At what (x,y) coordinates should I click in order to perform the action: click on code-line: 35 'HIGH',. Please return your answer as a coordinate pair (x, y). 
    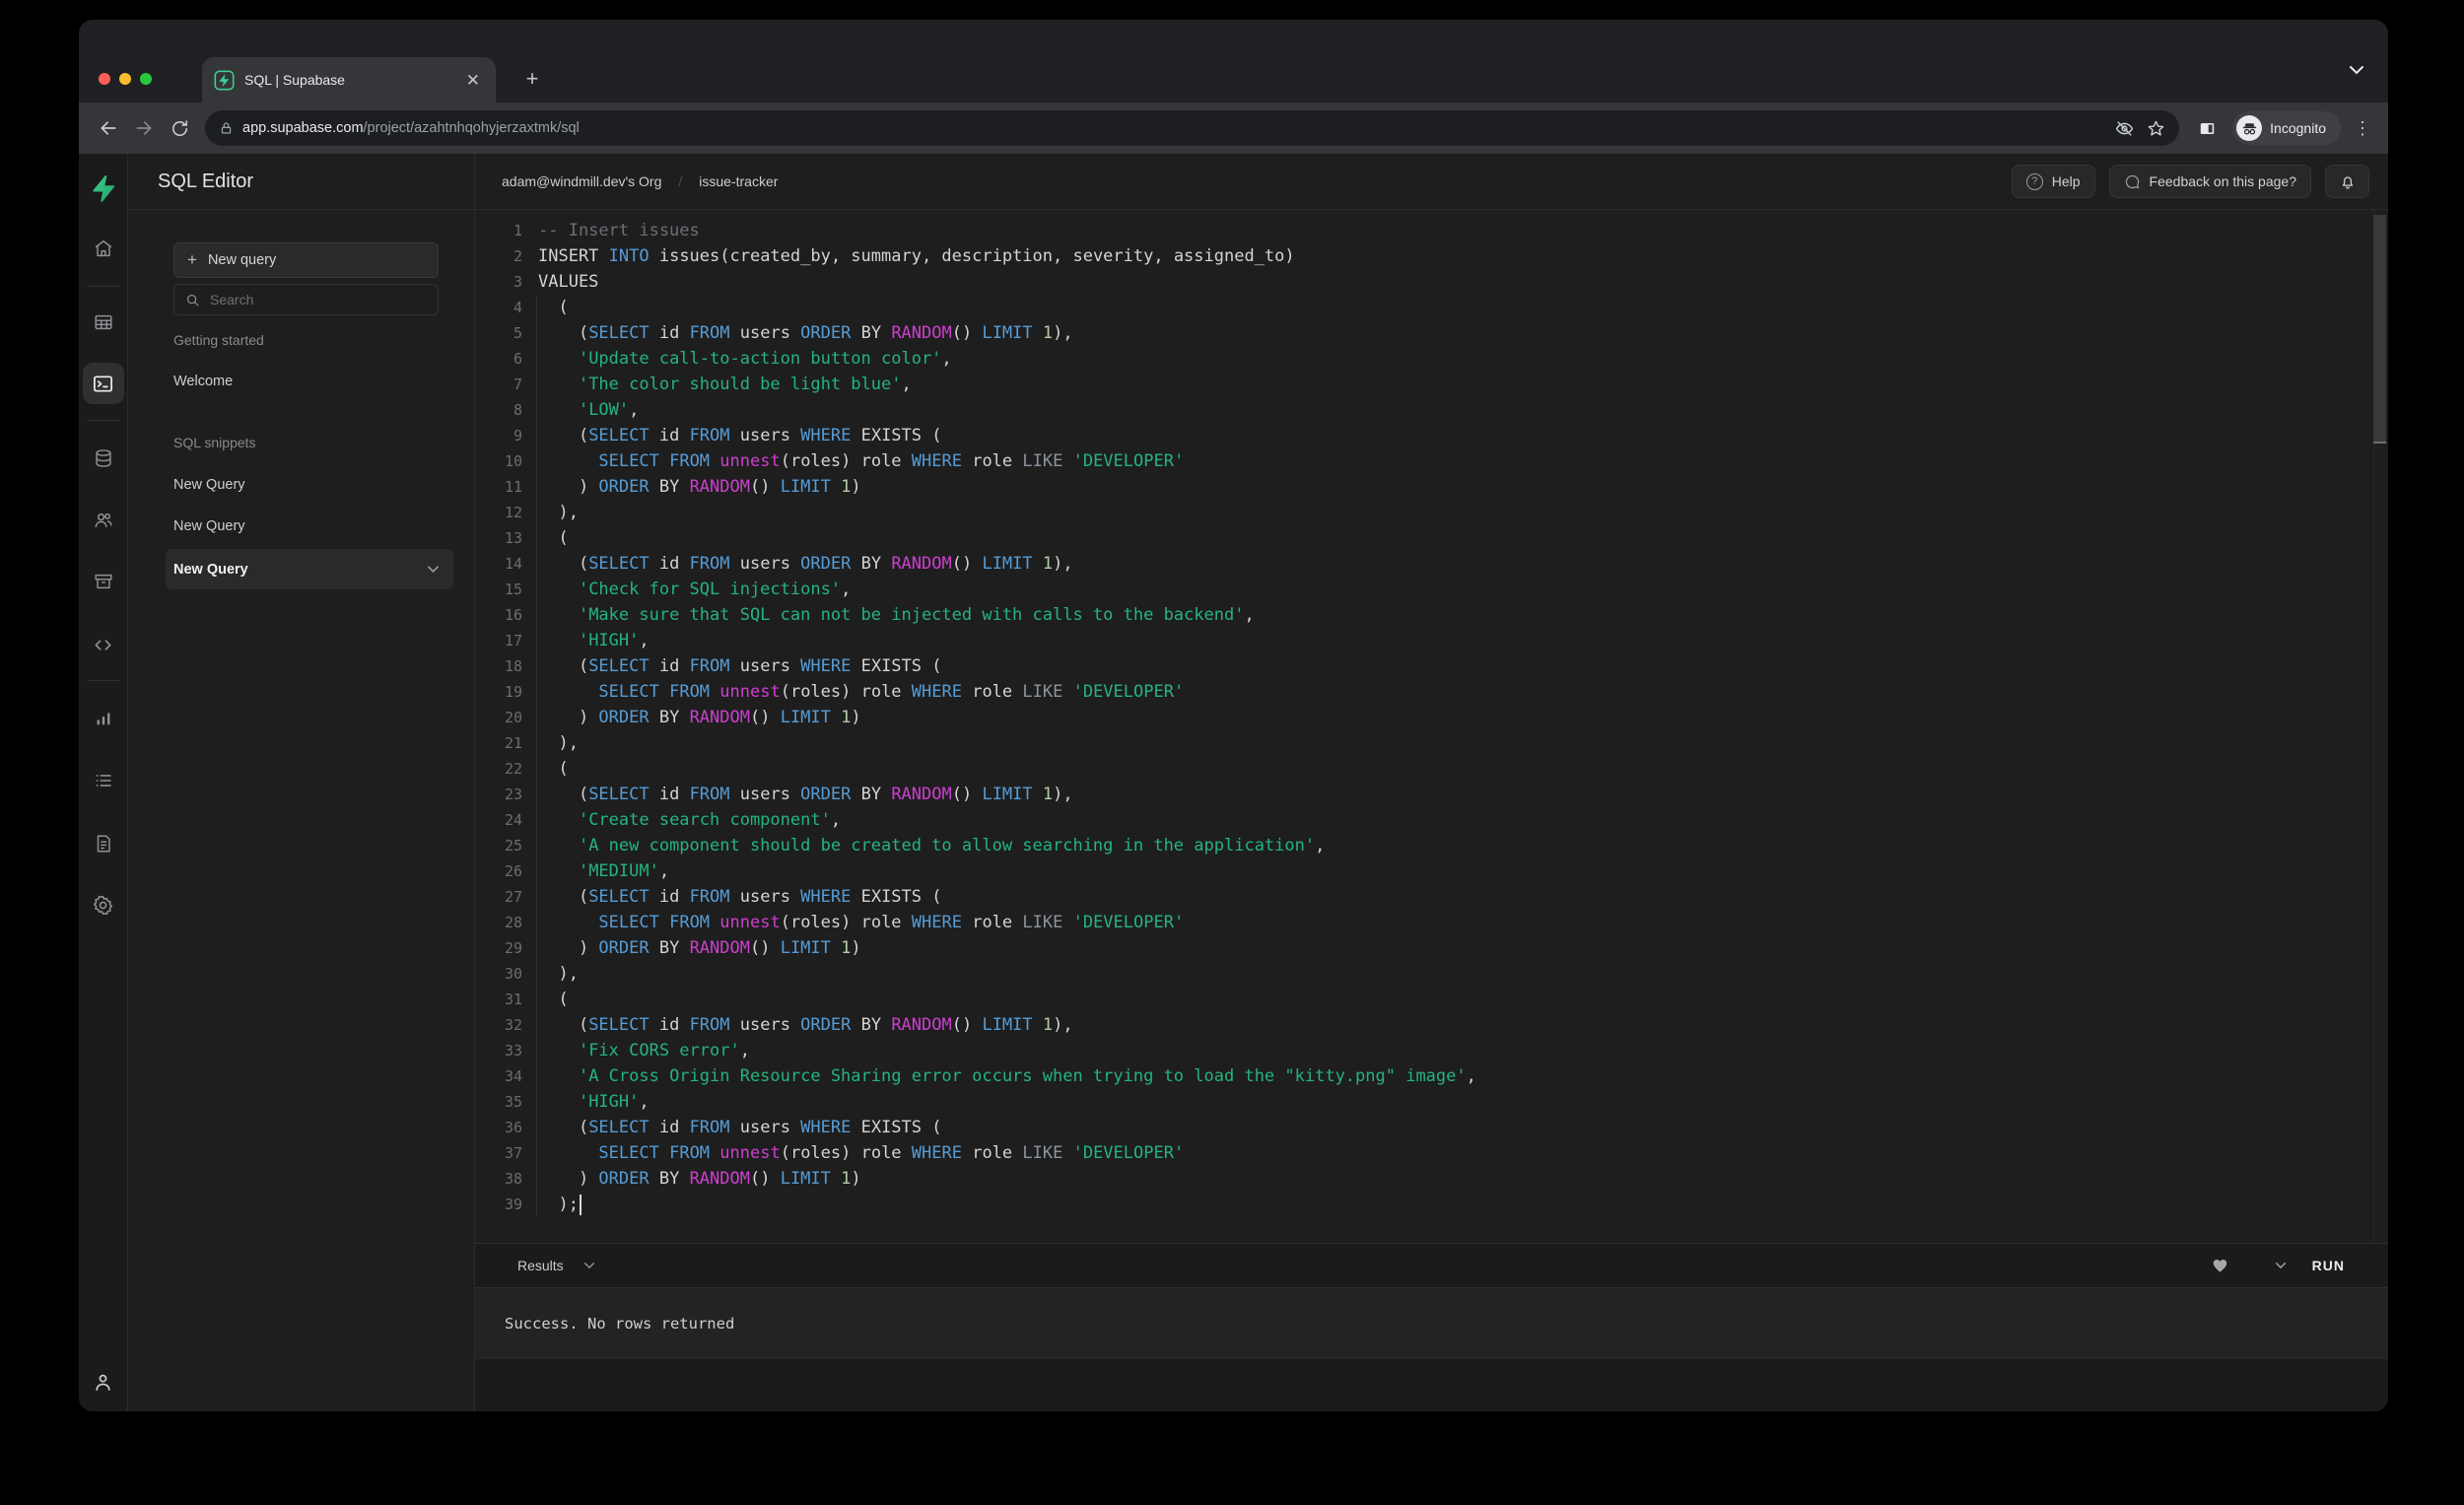
    Looking at the image, I should click on (1431, 1102).